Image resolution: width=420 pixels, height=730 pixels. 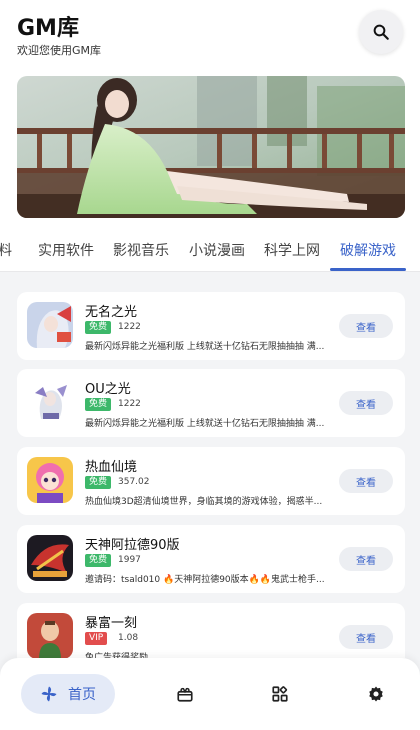 I want to click on apps-icon, so click(x=280, y=694).